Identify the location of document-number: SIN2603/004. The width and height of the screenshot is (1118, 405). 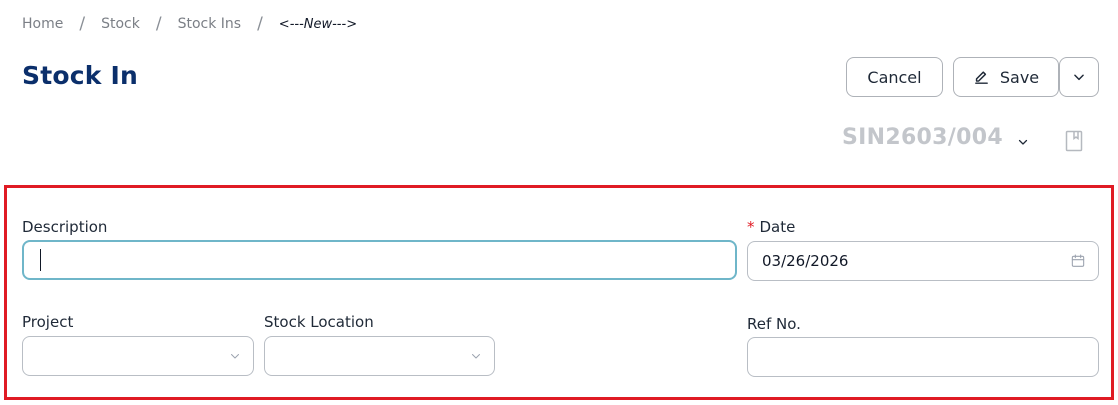
(922, 137).